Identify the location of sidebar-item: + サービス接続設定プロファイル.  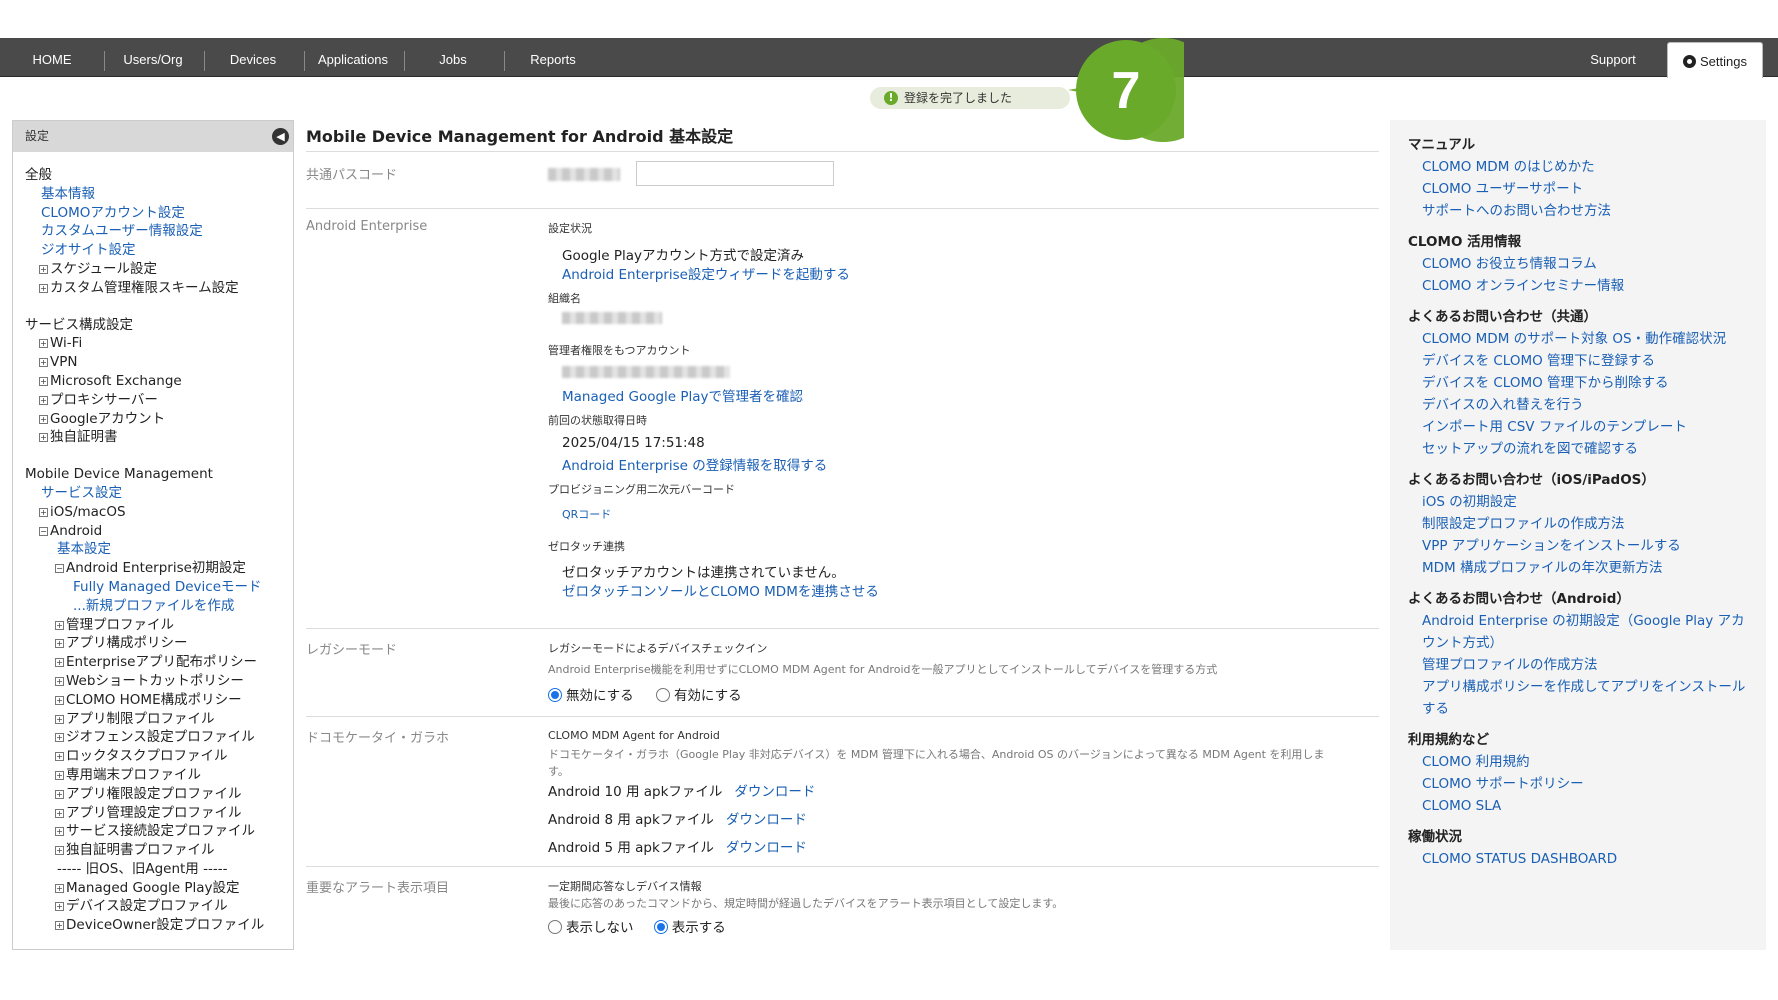
(159, 831).